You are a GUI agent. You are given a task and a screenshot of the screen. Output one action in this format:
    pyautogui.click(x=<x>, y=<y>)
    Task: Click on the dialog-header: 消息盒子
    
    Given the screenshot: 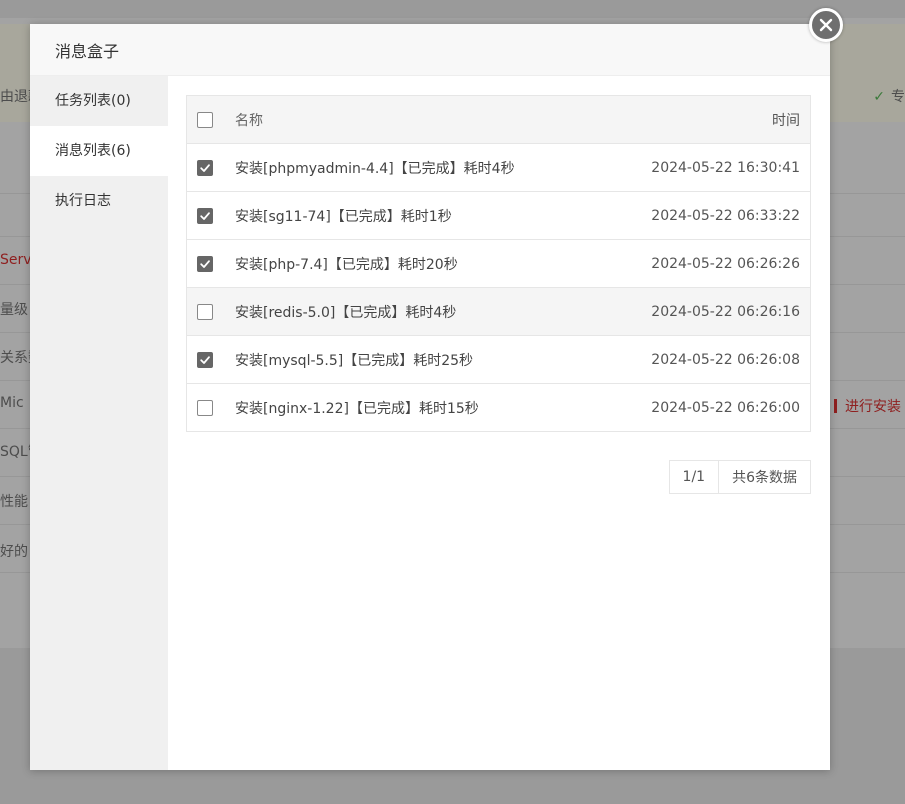 What is the action you would take?
    pyautogui.click(x=430, y=50)
    